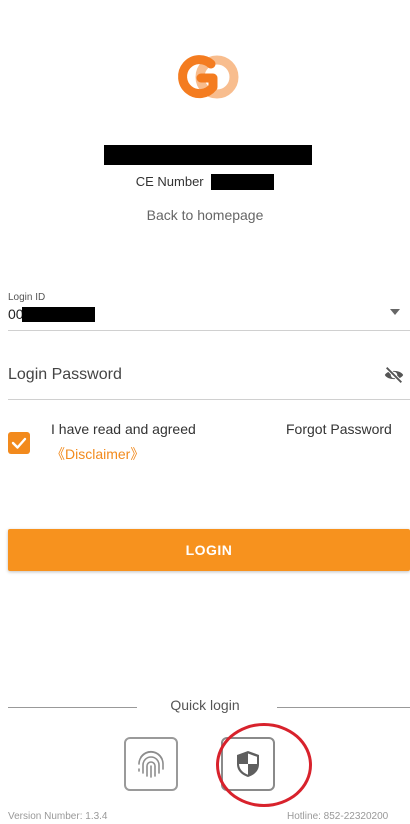 The height and width of the screenshot is (824, 410). What do you see at coordinates (188, 375) in the screenshot?
I see `password-input` at bounding box center [188, 375].